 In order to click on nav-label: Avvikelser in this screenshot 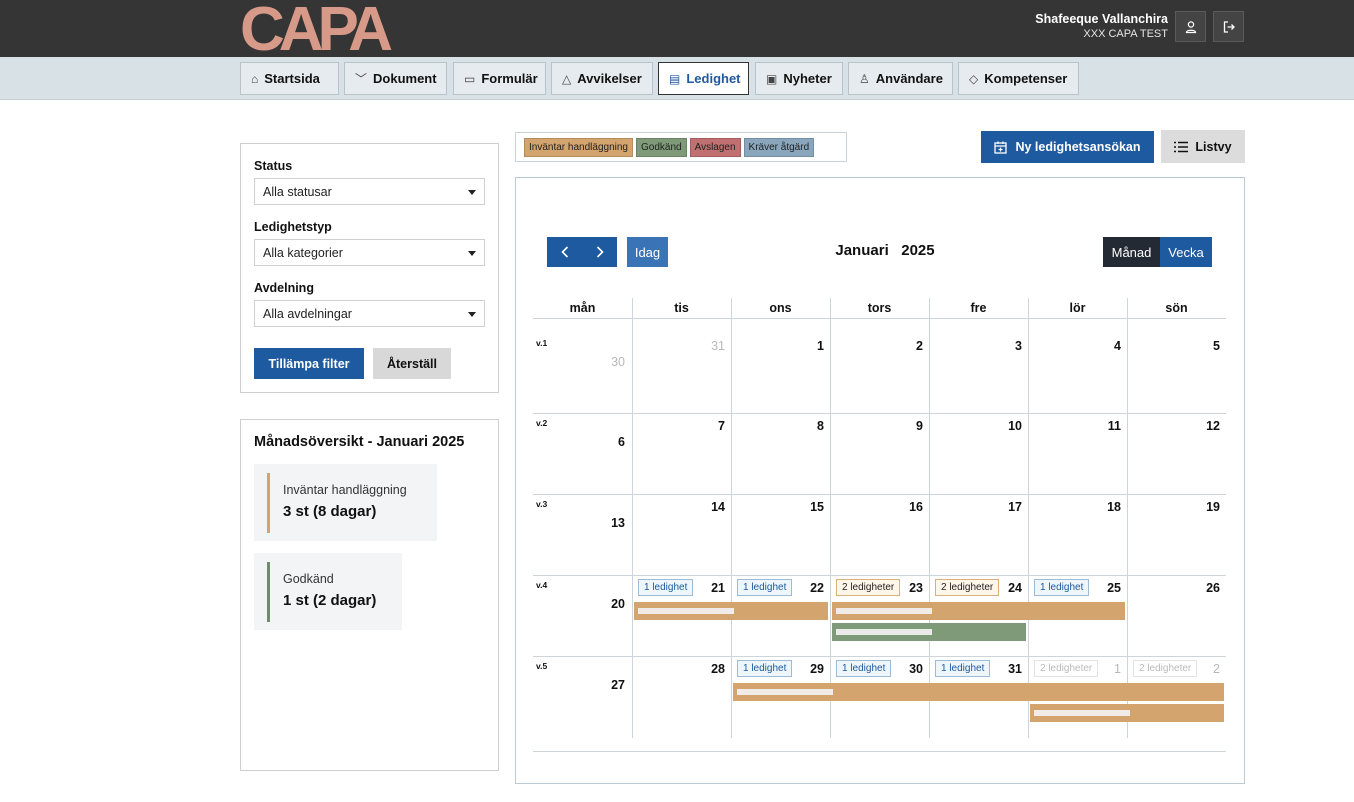, I will do `click(609, 78)`.